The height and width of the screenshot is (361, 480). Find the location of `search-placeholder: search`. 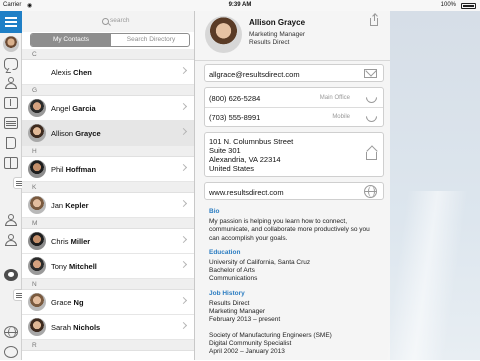

search-placeholder: search is located at coordinates (120, 20).